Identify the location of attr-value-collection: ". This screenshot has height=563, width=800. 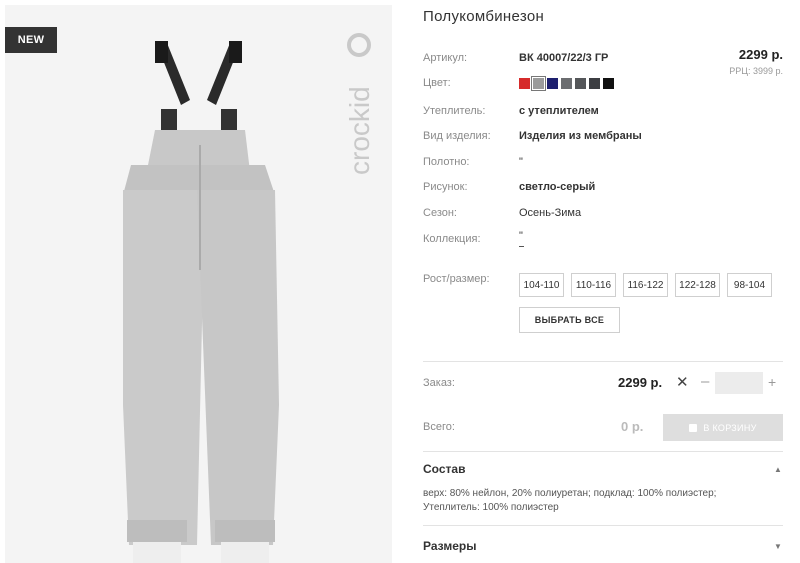
(521, 236).